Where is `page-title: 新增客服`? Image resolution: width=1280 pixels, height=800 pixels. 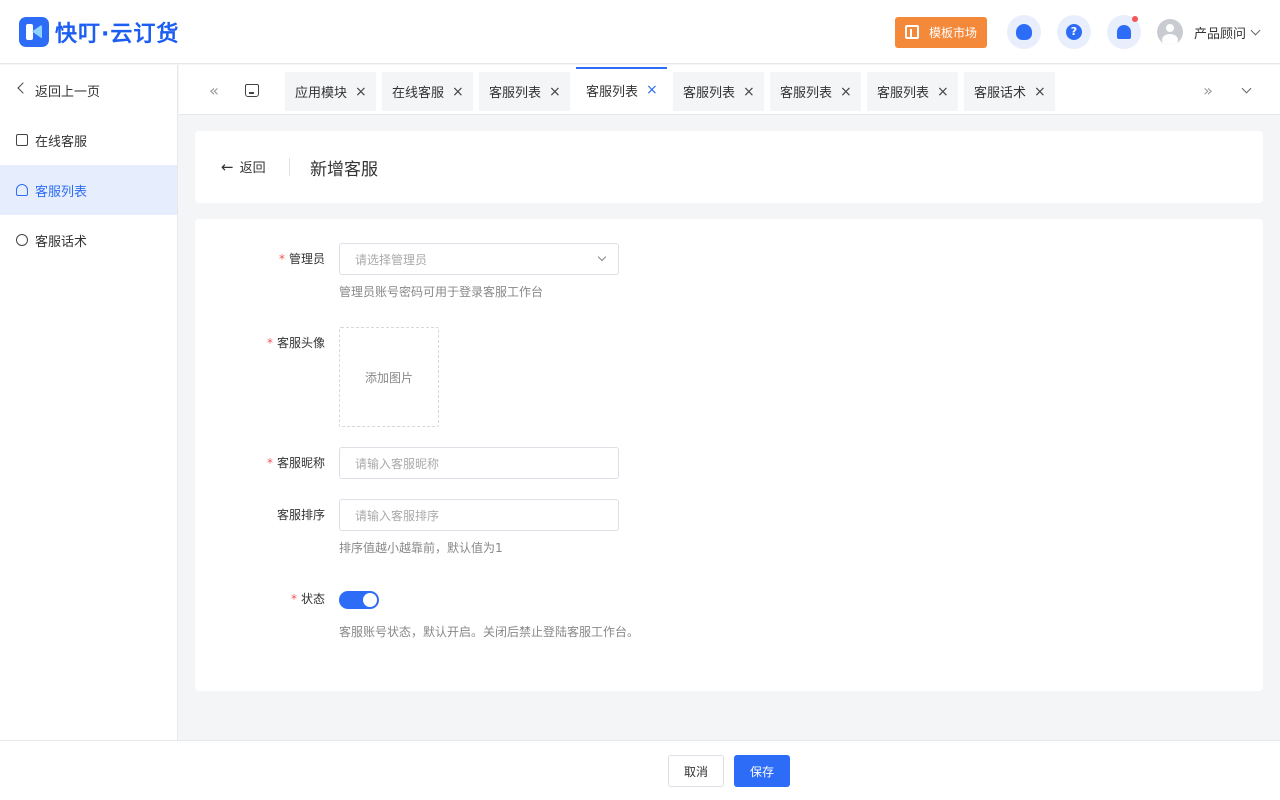
page-title: 新增客服 is located at coordinates (344, 170).